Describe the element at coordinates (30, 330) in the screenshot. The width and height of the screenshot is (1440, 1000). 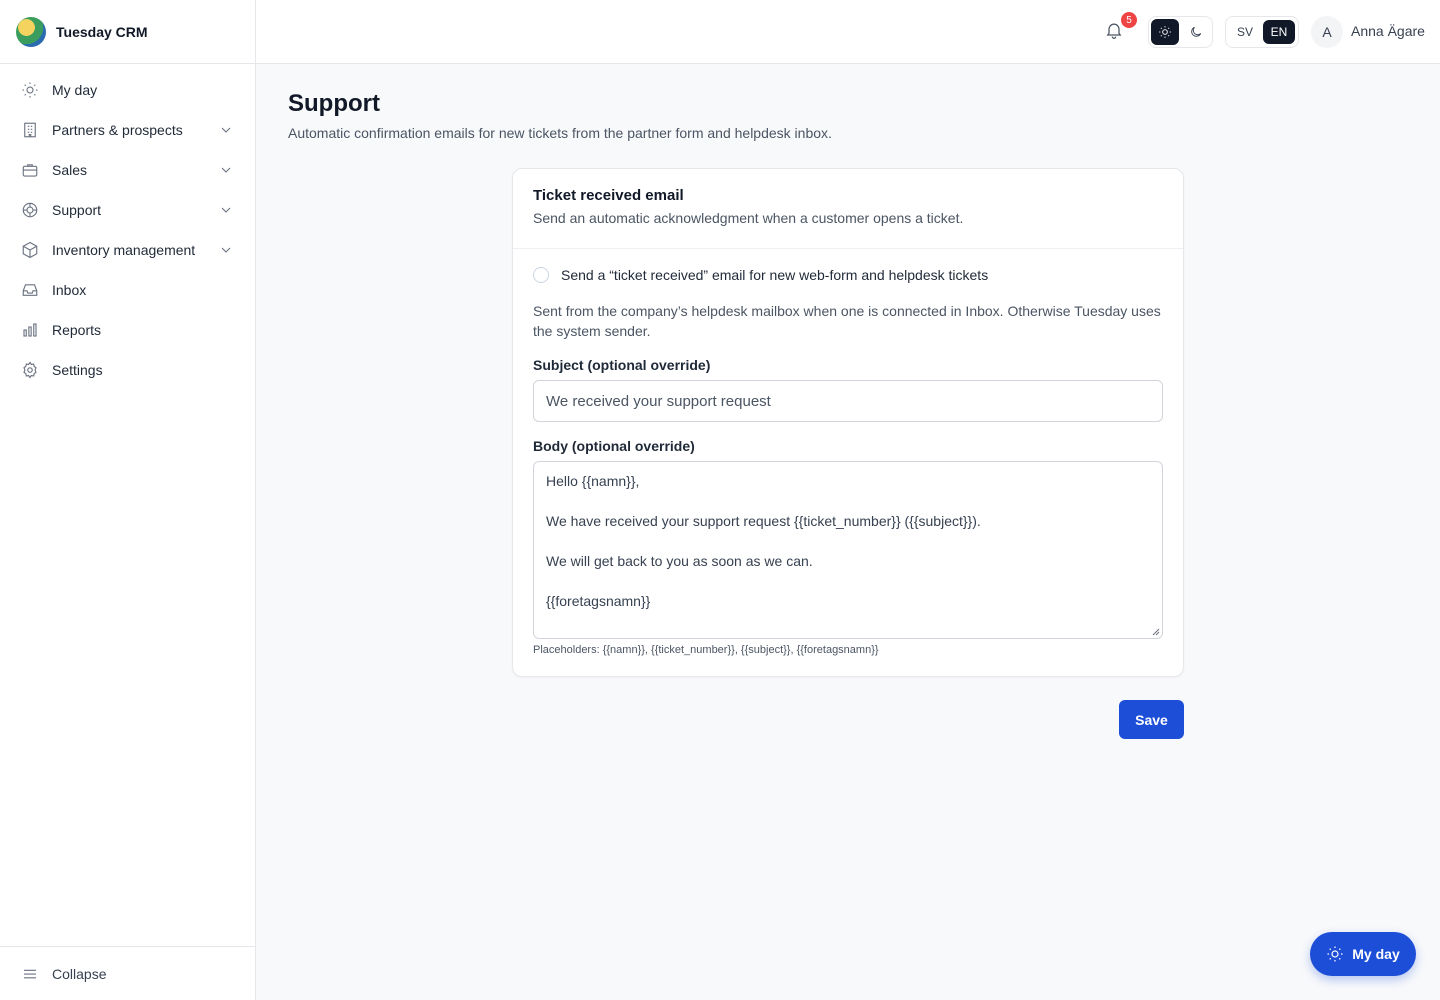
I see `bar-chart-icon` at that location.